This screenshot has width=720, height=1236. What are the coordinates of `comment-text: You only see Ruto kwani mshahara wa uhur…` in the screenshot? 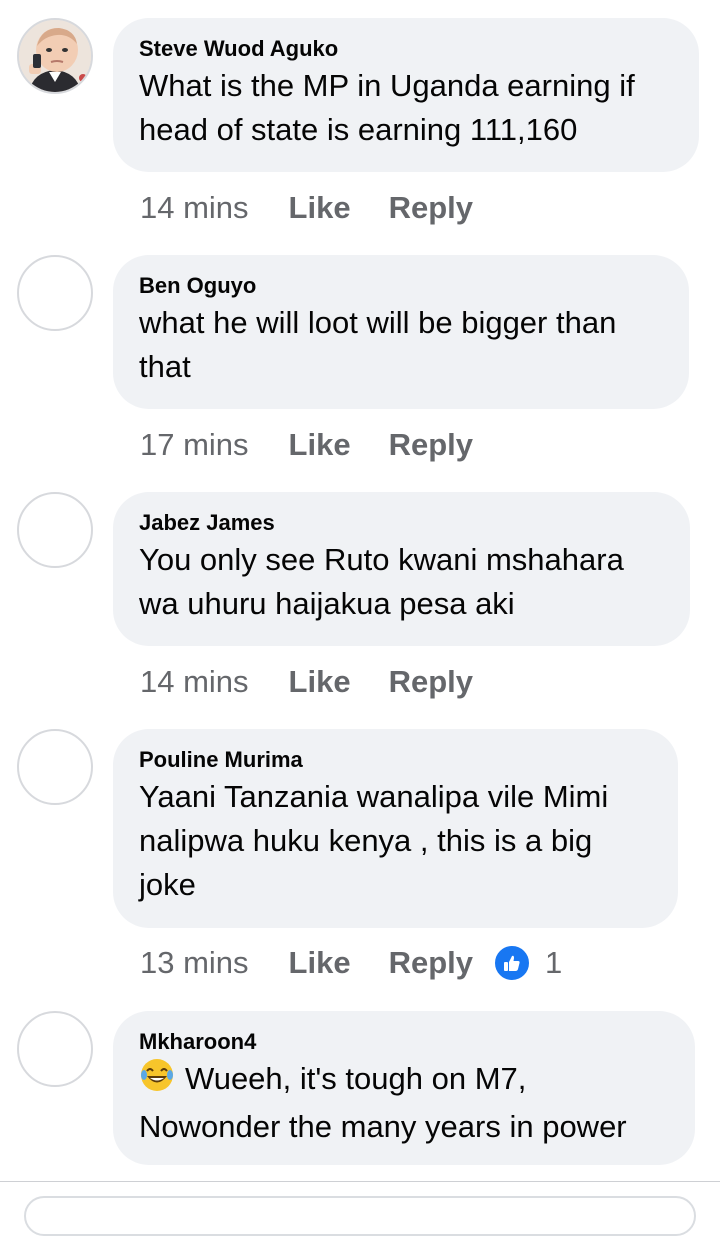 It's located at (381, 581).